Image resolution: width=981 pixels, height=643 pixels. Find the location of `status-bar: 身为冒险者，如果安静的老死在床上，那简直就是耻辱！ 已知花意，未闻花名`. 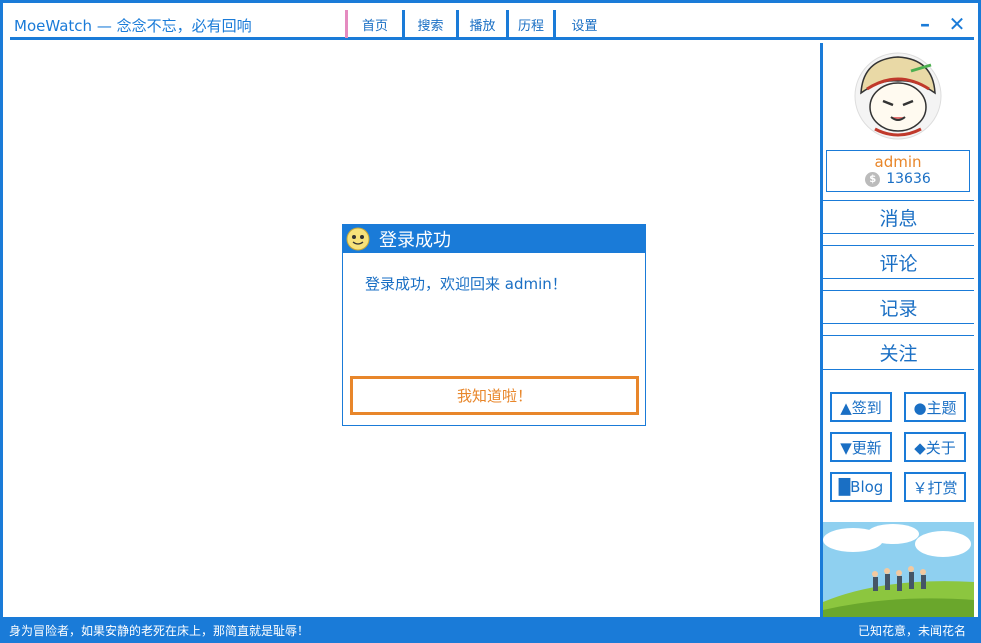

status-bar: 身为冒险者，如果安静的老死在床上，那简直就是耻辱！ 已知花意，未闻花名 is located at coordinates (490, 630).